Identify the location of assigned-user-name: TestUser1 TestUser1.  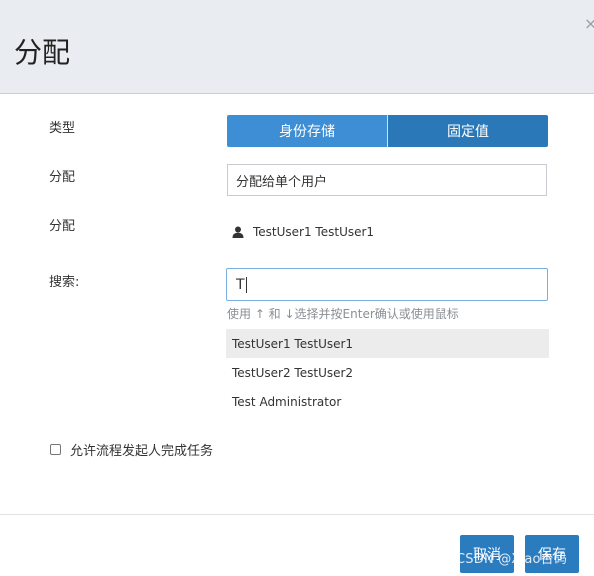
(314, 232).